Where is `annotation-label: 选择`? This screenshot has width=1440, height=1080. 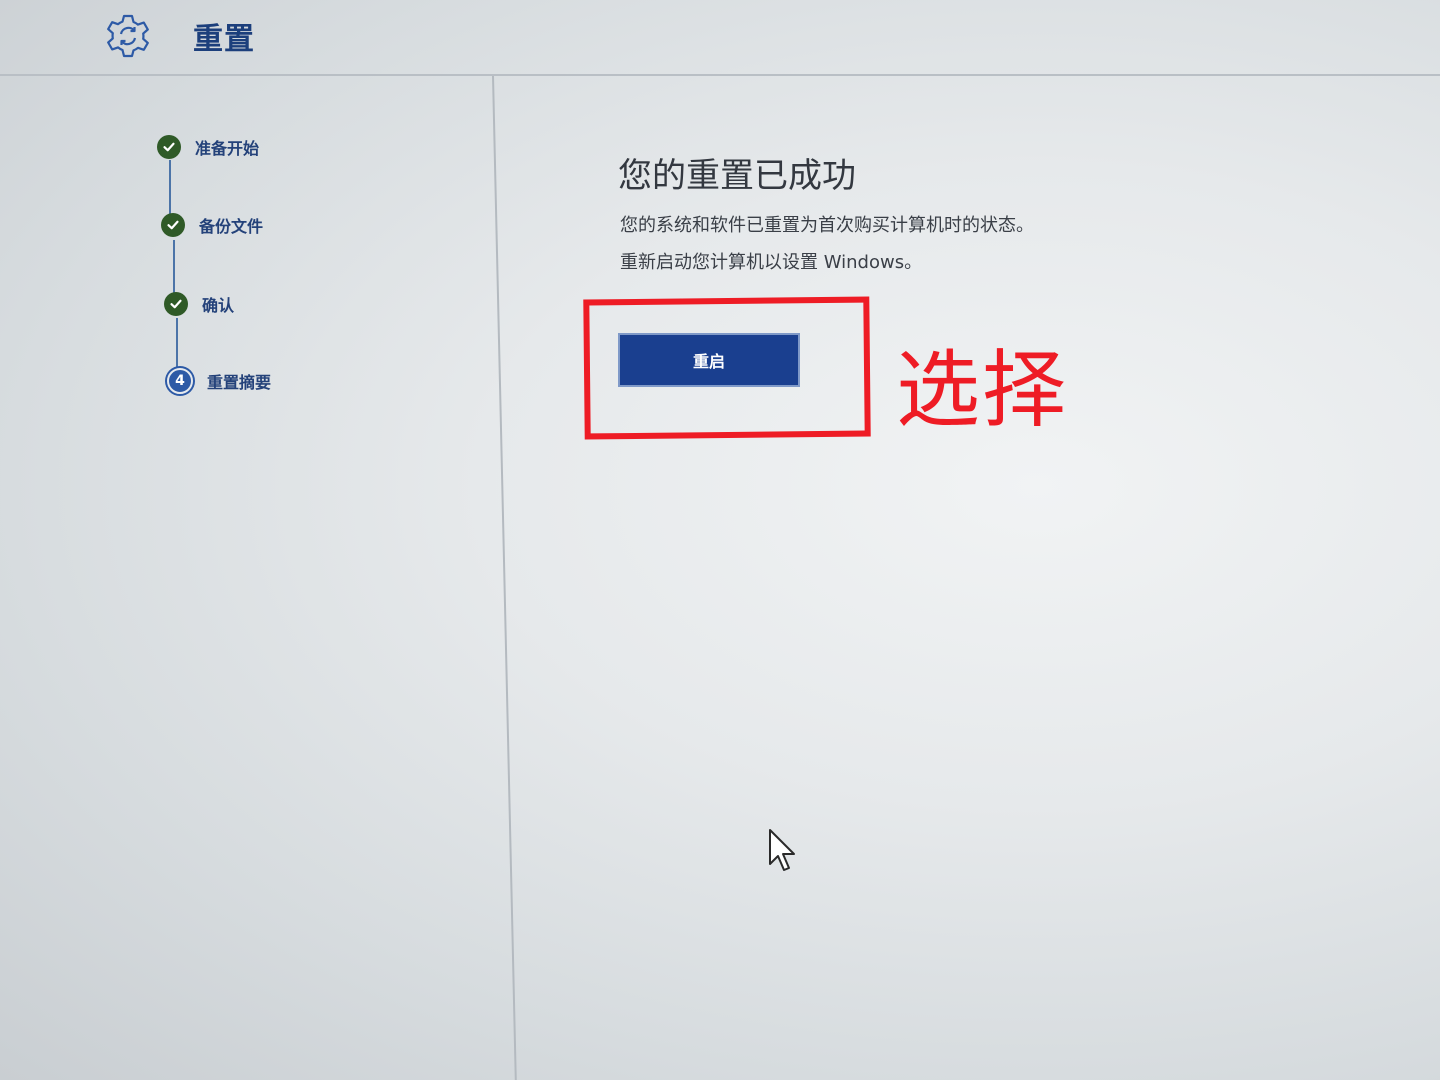 annotation-label: 选择 is located at coordinates (982, 390).